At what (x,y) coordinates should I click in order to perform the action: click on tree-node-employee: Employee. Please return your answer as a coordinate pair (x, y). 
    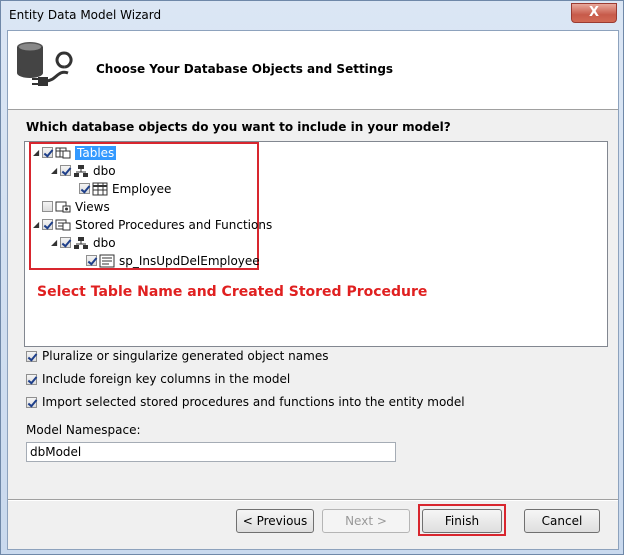
    Looking at the image, I should click on (125, 188).